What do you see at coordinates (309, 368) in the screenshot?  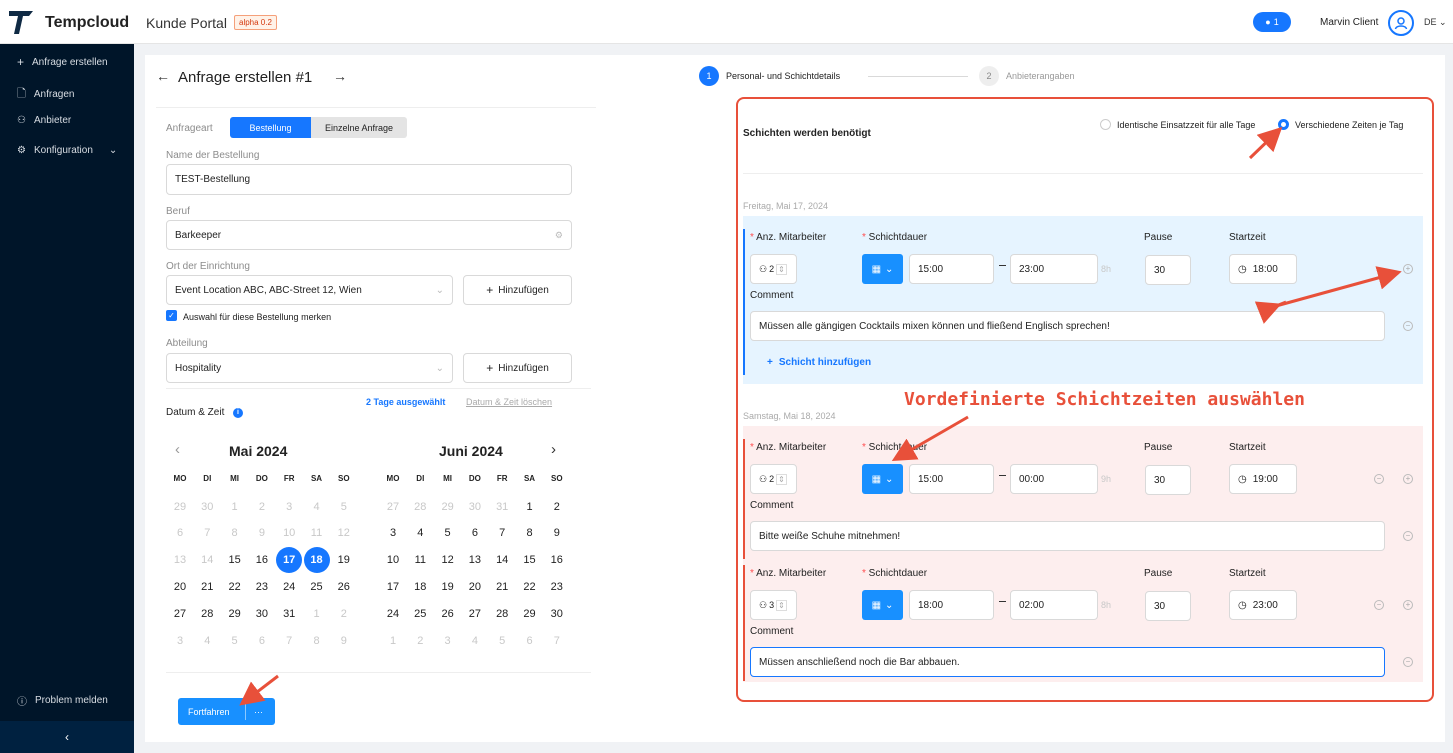 I see `department-select: Hospitality ⌄` at bounding box center [309, 368].